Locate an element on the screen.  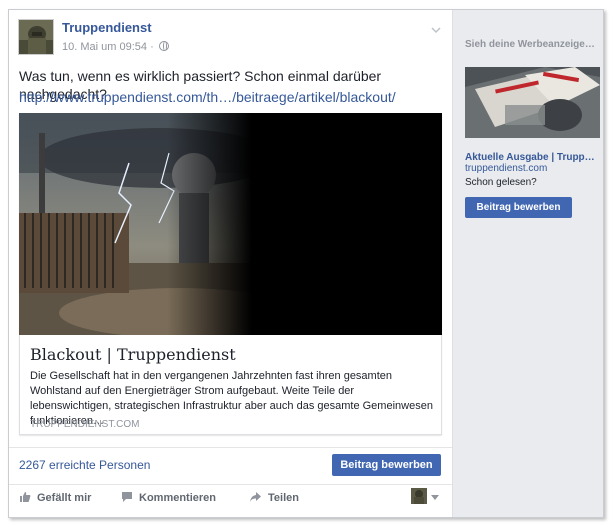
comment-label: Kommentieren is located at coordinates (178, 498).